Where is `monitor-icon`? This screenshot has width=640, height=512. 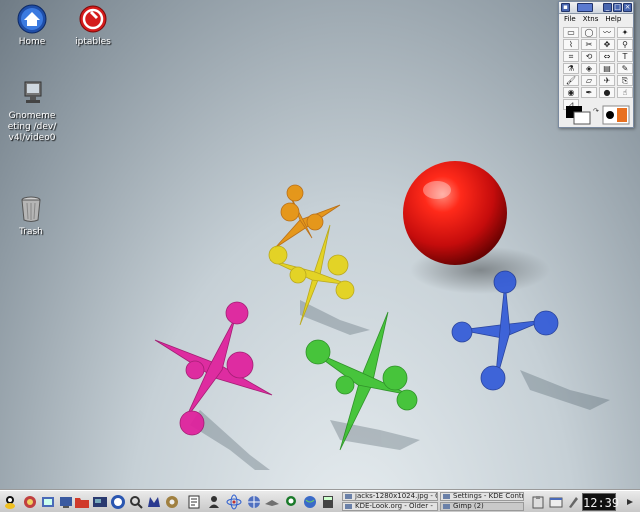
monitor-icon is located at coordinates (66, 502).